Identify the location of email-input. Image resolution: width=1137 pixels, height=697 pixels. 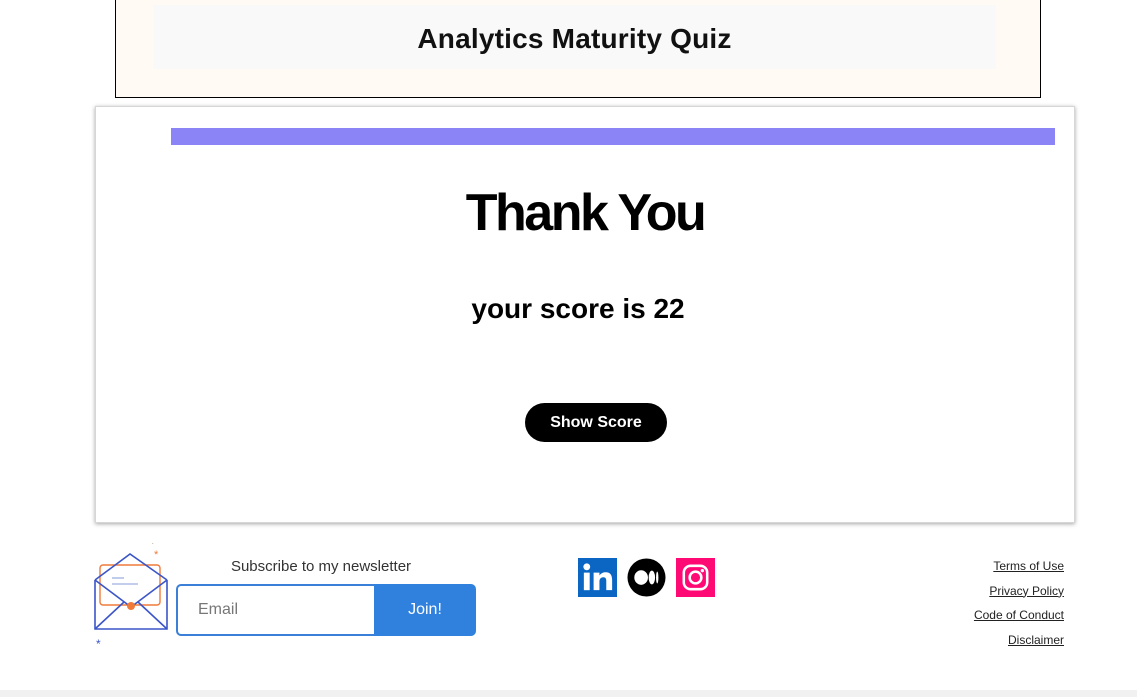
(276, 610).